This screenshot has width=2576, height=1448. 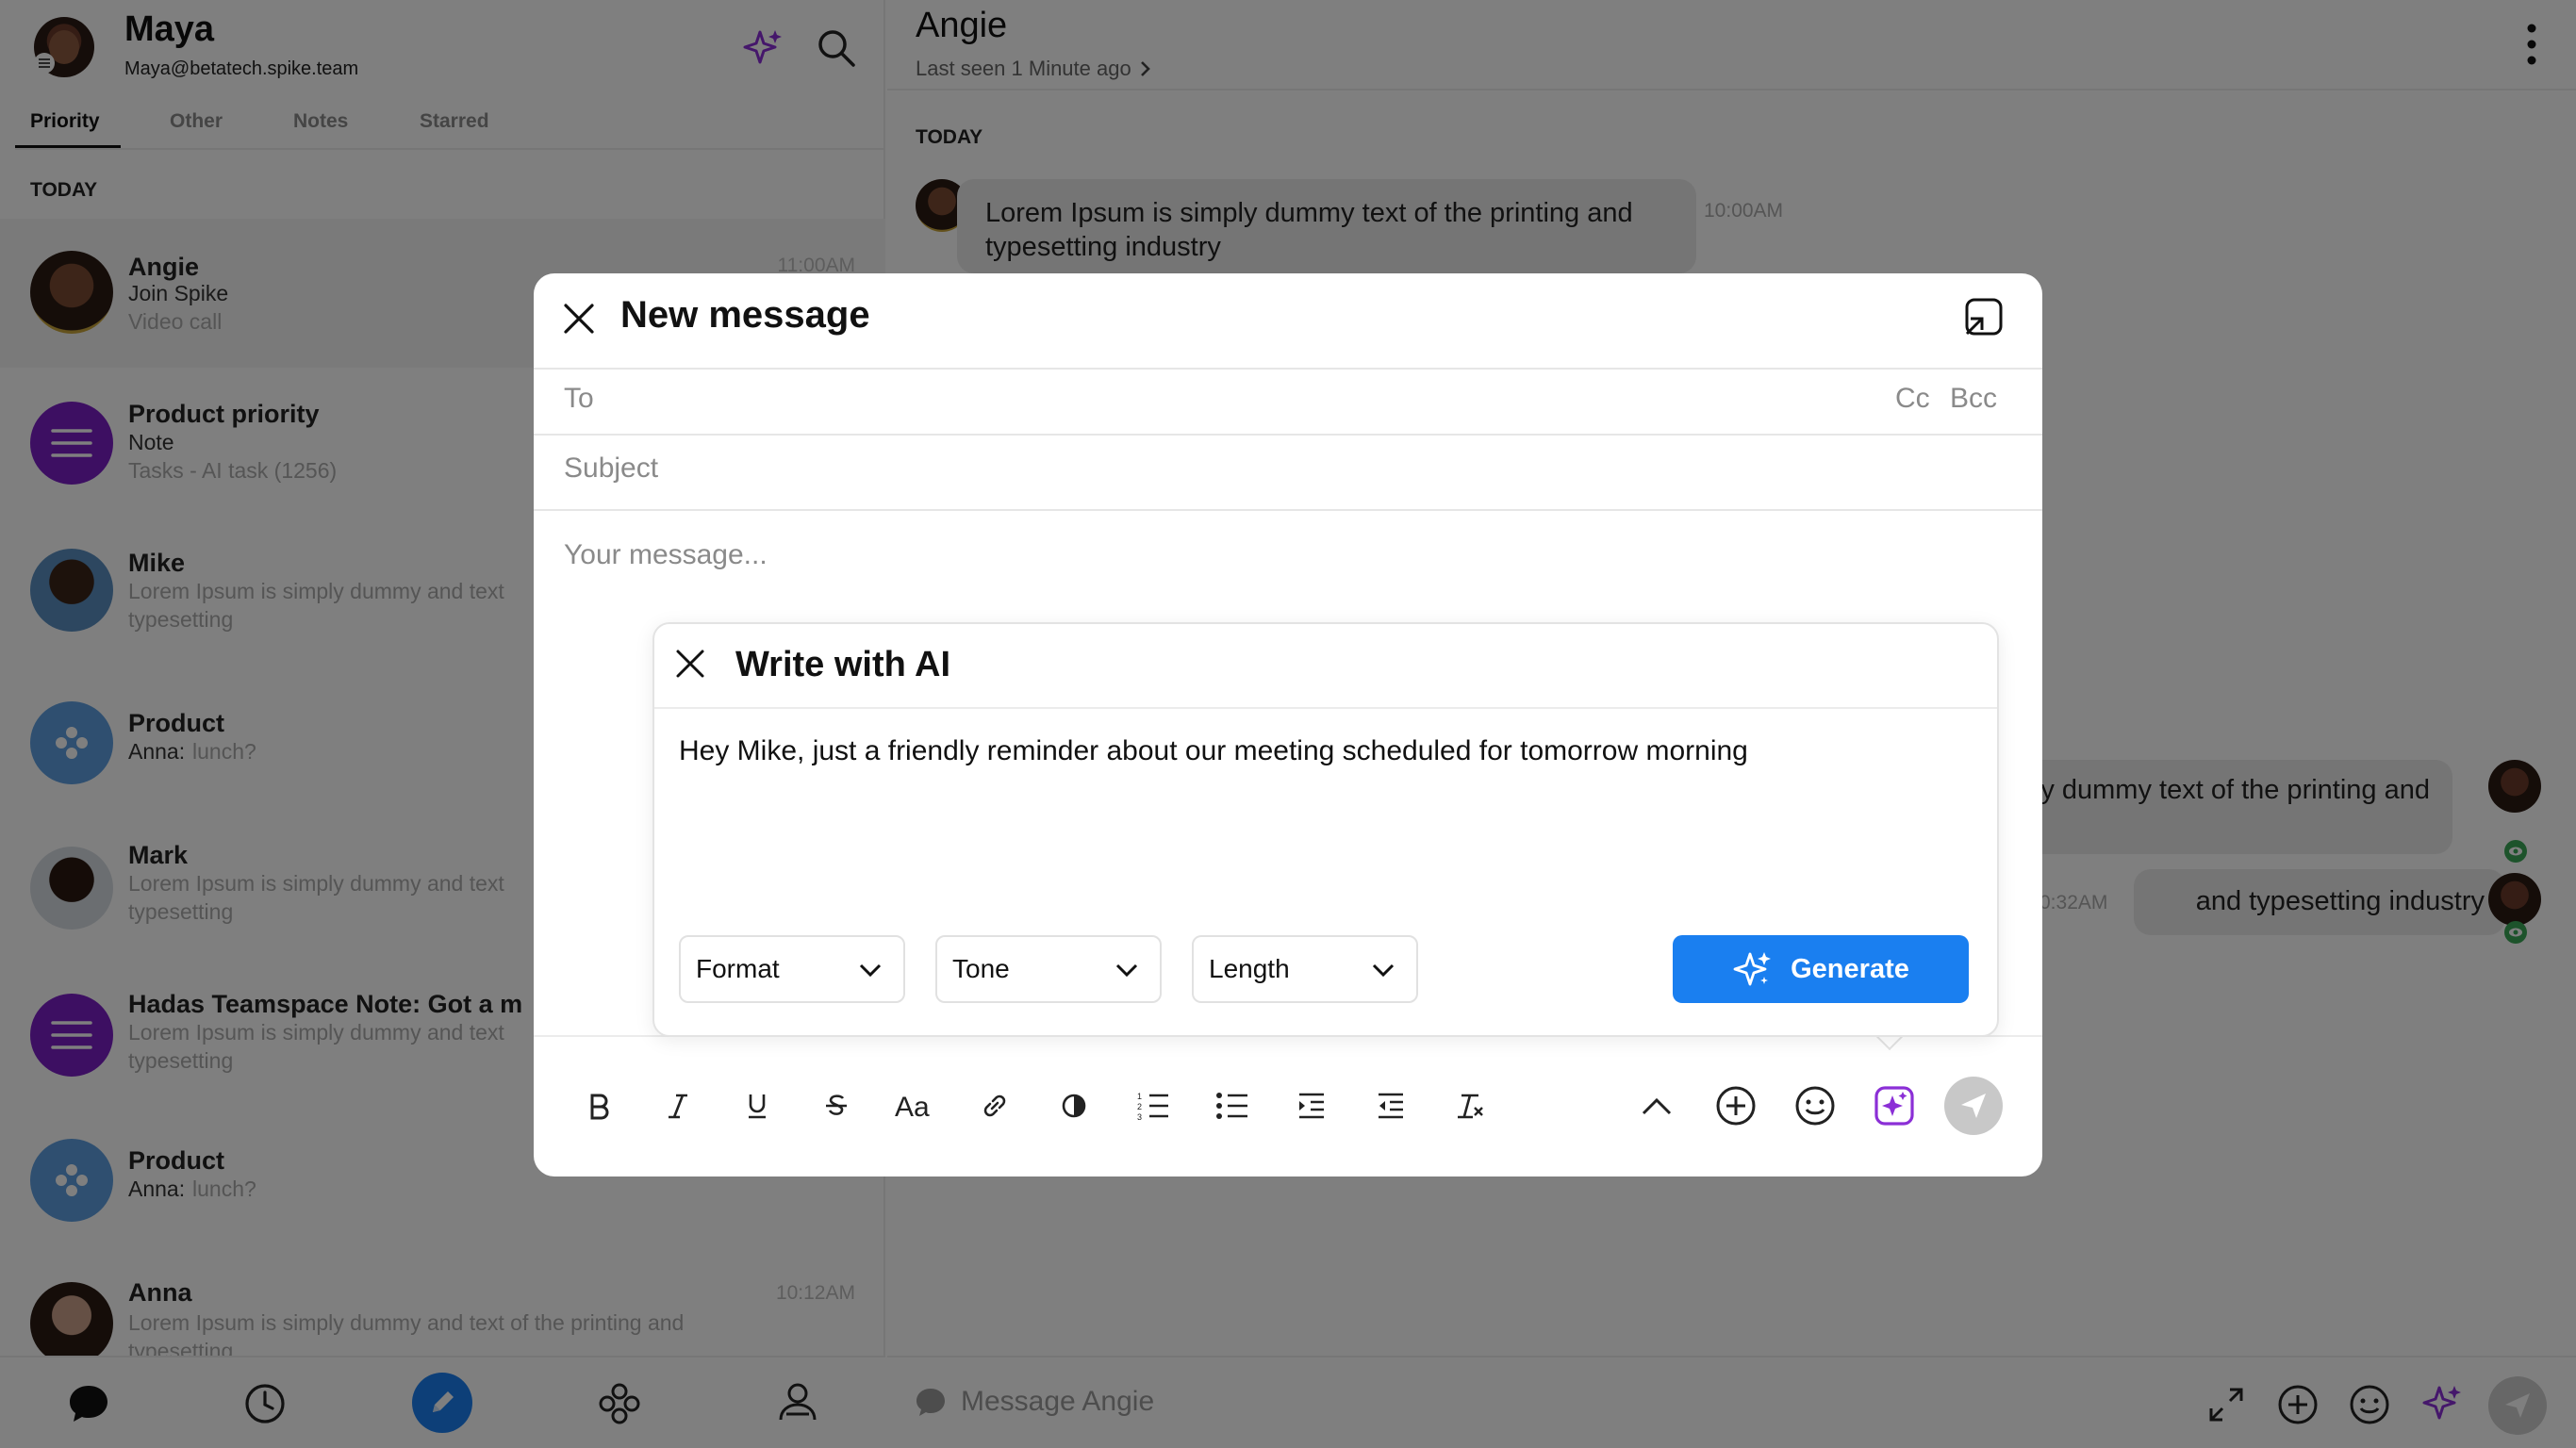 What do you see at coordinates (836, 1105) in the screenshot?
I see `strikethrough-icon` at bounding box center [836, 1105].